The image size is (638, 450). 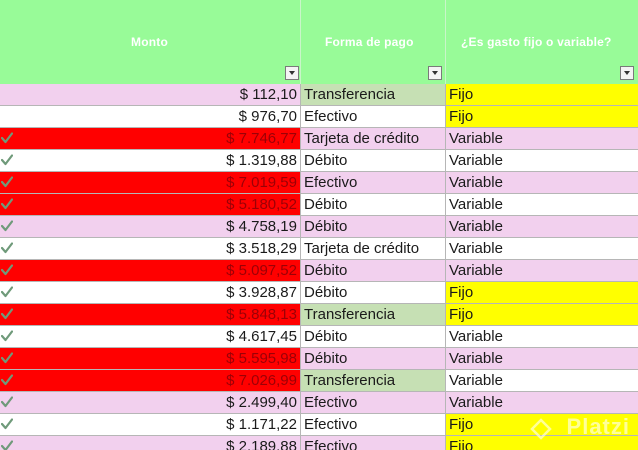 I want to click on table-row: $ 7.026,99 Transferencia Variable, so click(x=319, y=381).